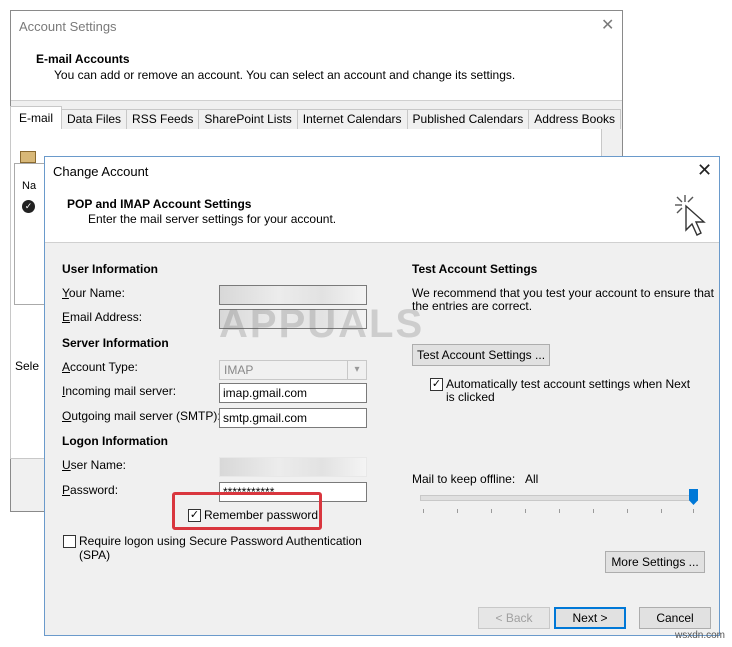 This screenshot has height=647, width=732. Describe the element at coordinates (36, 117) in the screenshot. I see `tab-email: E-mail` at that location.